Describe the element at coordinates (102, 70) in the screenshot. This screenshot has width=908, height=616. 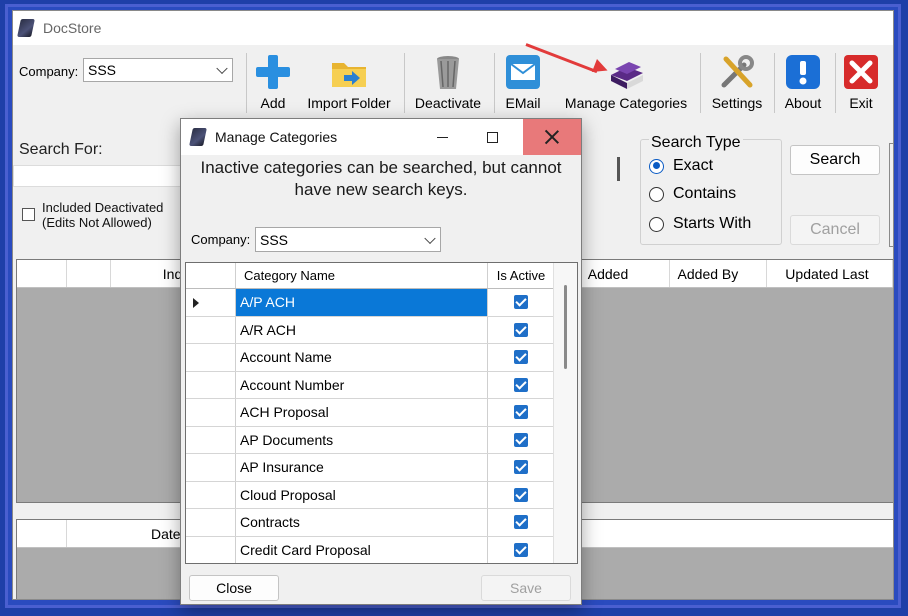
I see `company-select-value: SSS` at that location.